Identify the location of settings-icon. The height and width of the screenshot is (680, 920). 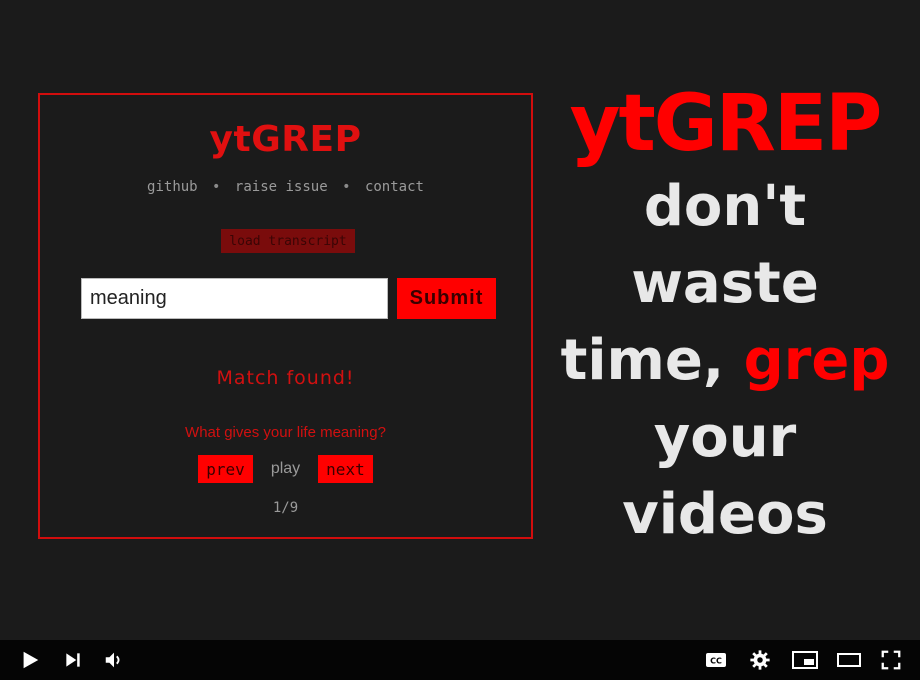
(760, 660).